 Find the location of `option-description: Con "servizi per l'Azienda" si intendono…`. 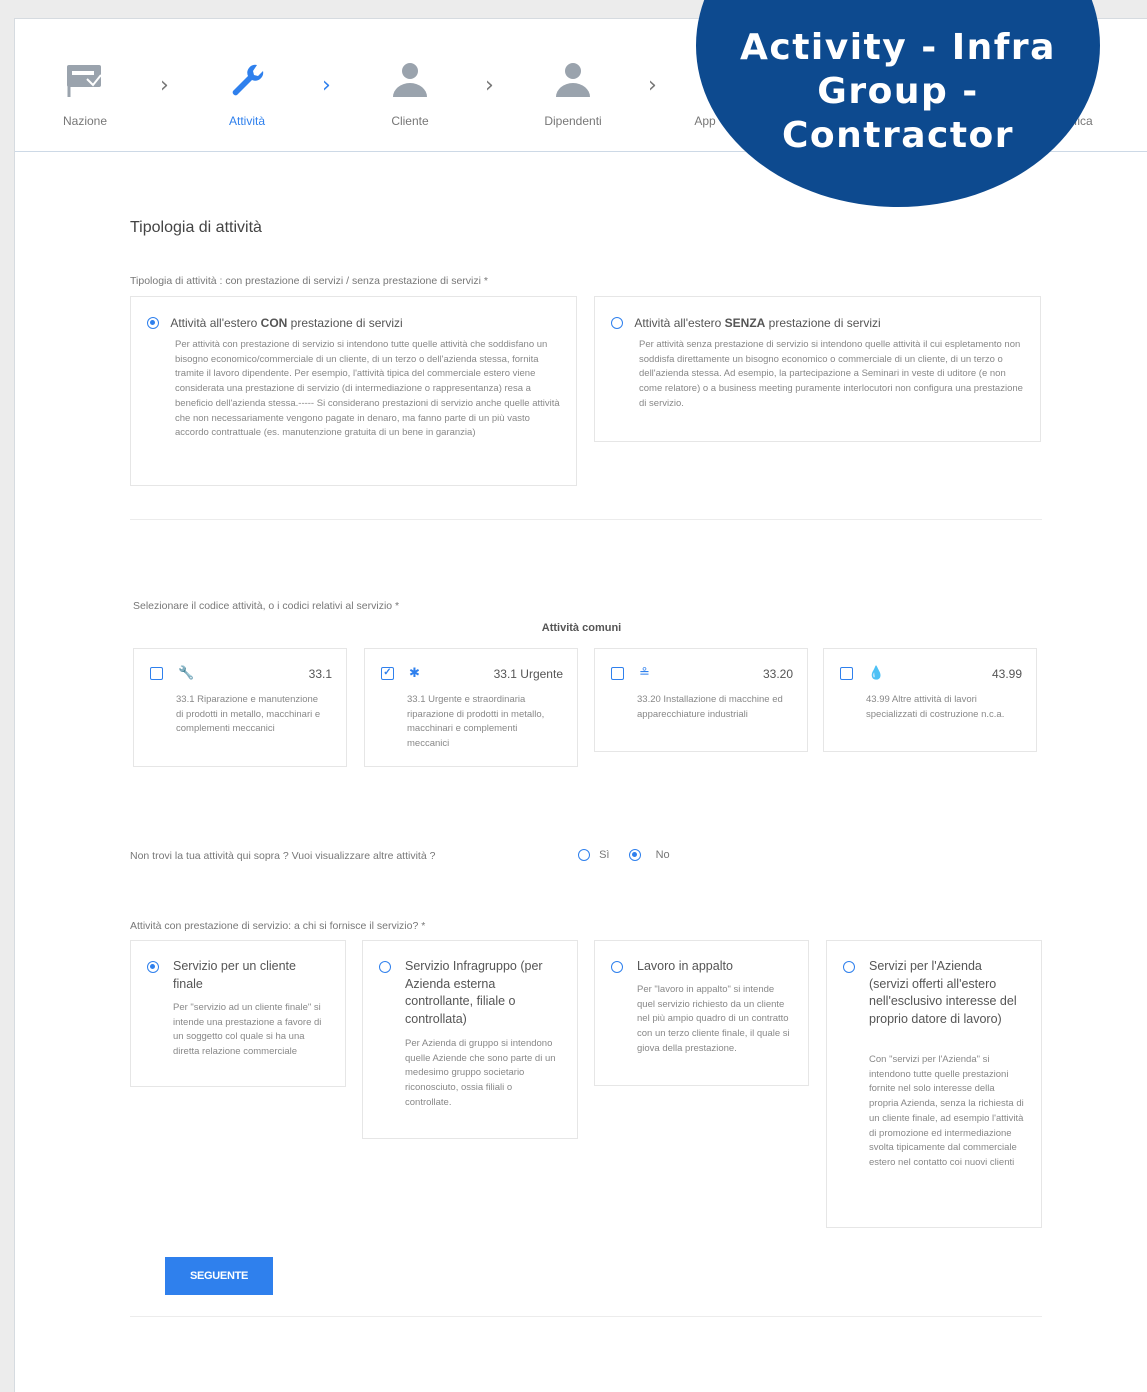

option-description: Con "servizi per l'Azienda" si intendono… is located at coordinates (946, 1111).